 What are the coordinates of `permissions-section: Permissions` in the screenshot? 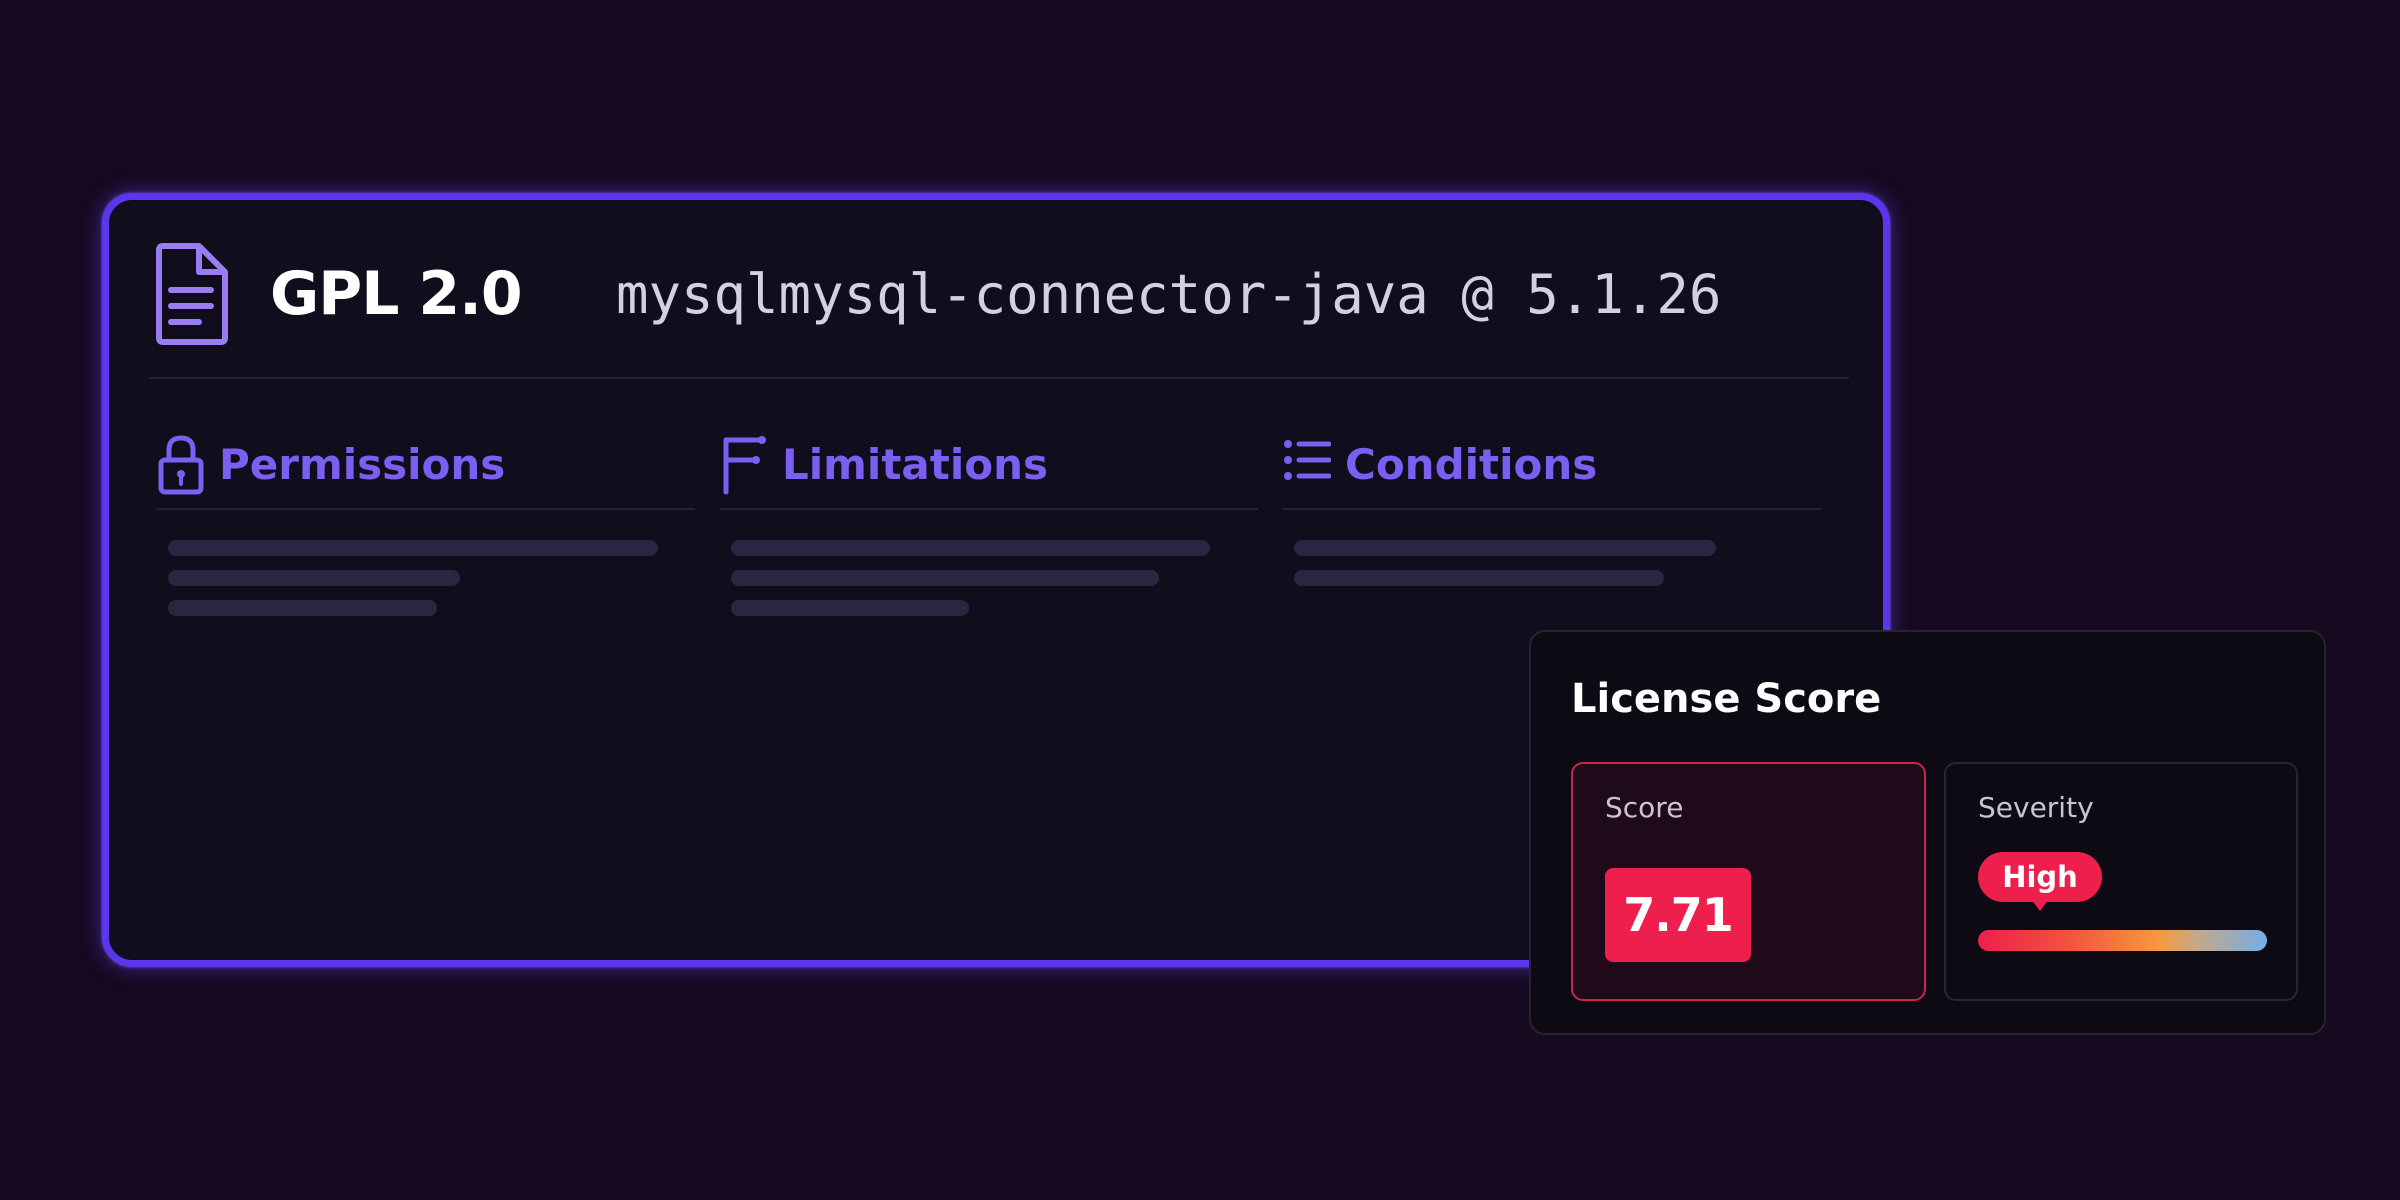 It's located at (426, 534).